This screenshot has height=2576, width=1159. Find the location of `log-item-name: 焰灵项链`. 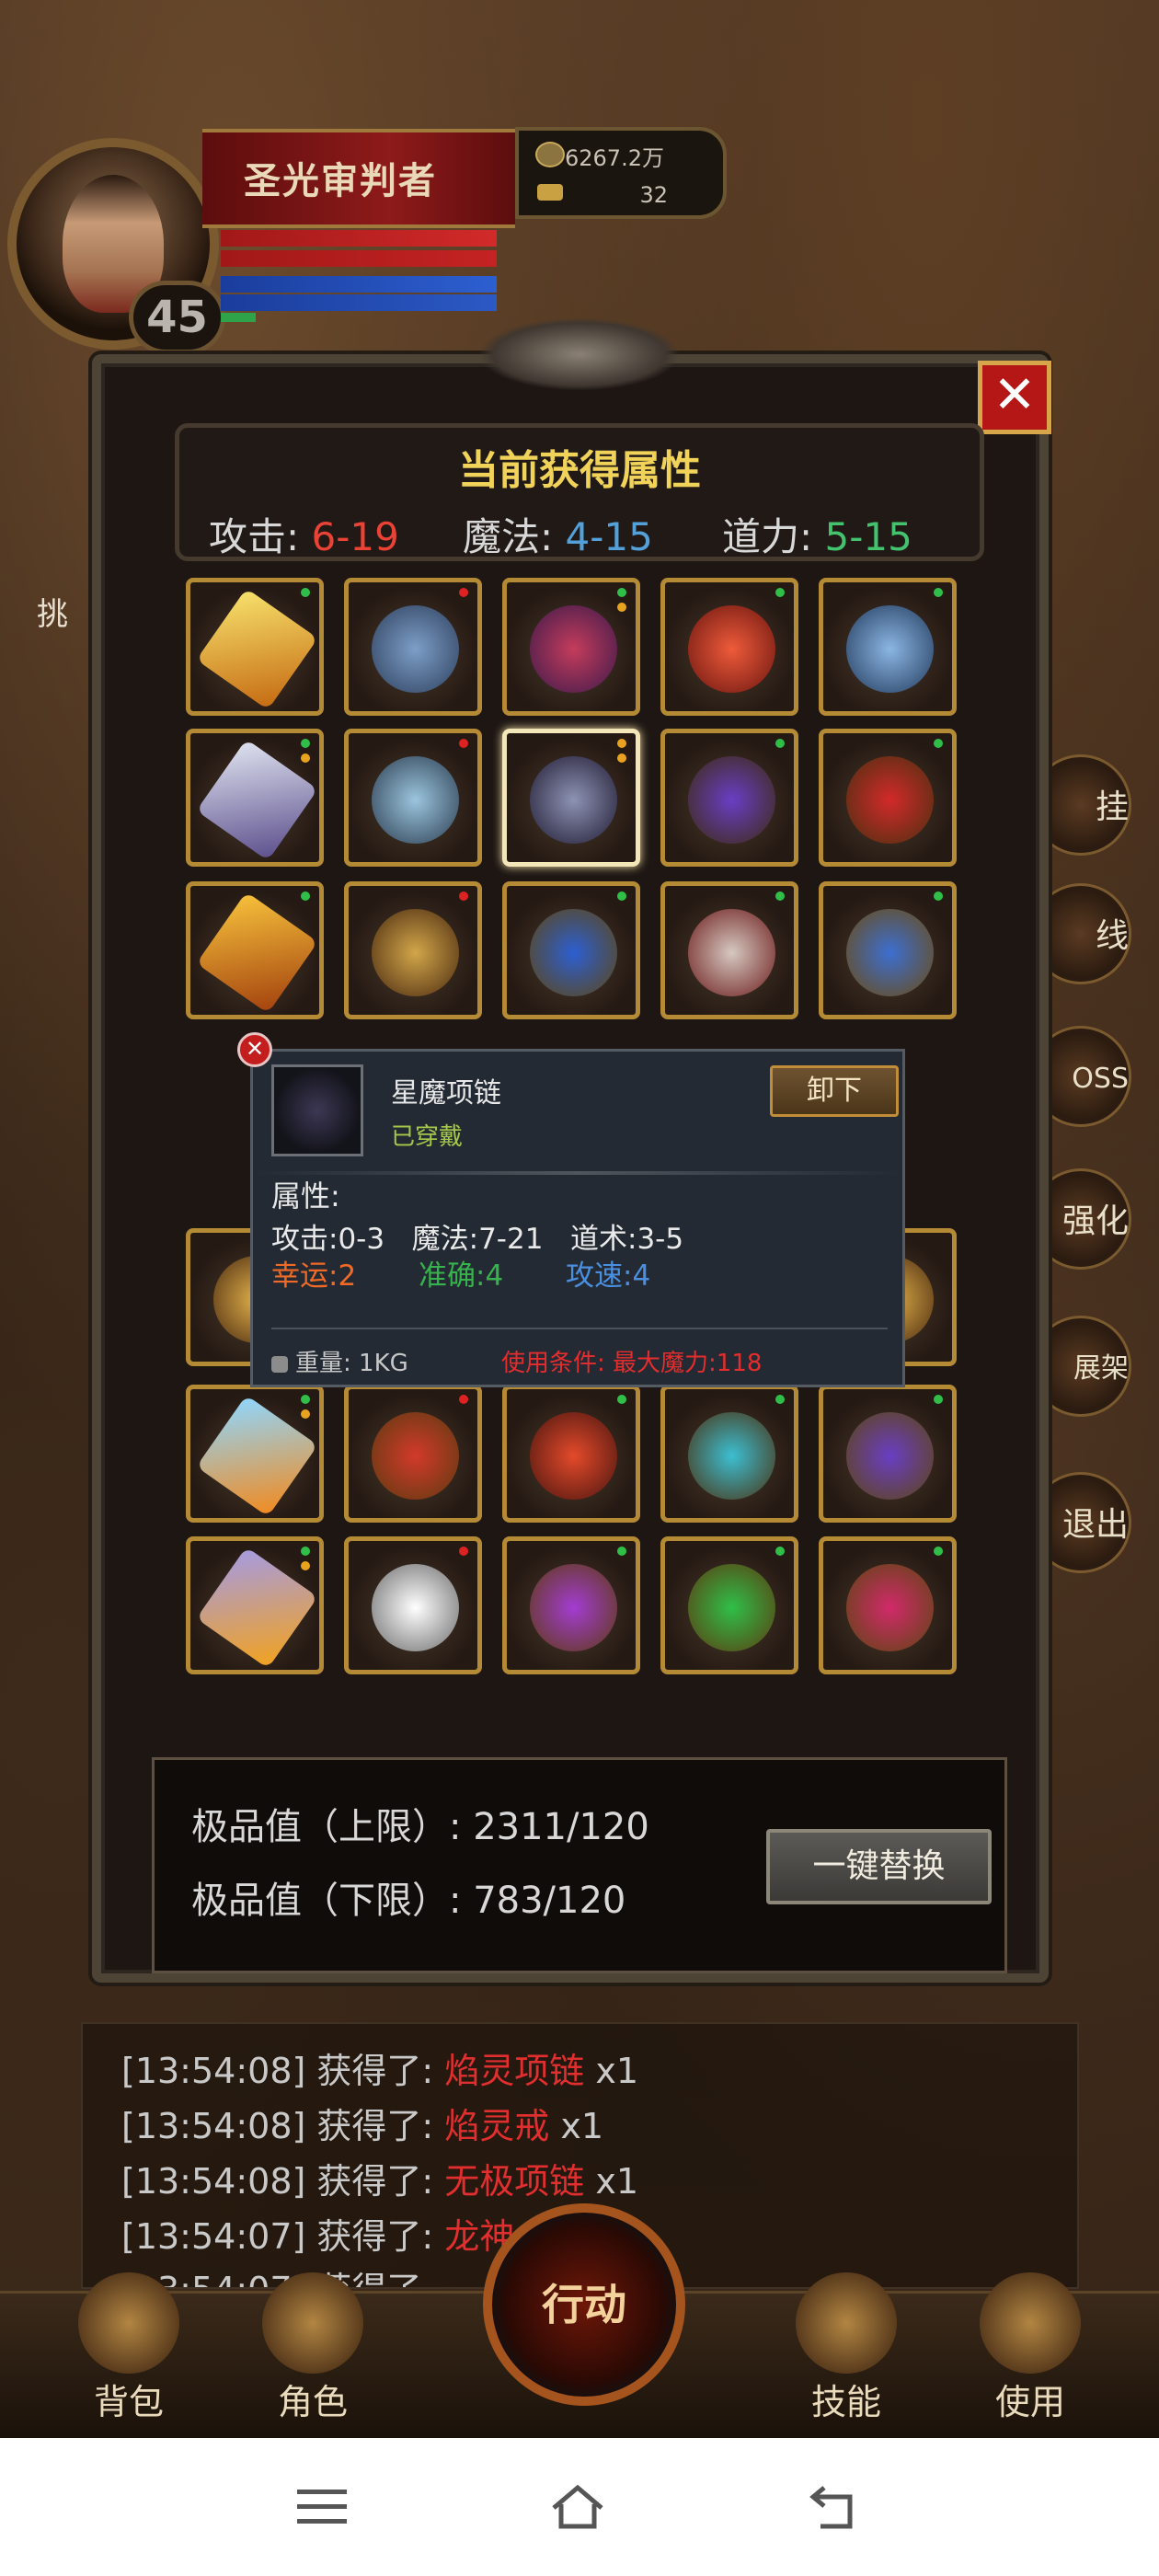

log-item-name: 焰灵项链 is located at coordinates (514, 2071).